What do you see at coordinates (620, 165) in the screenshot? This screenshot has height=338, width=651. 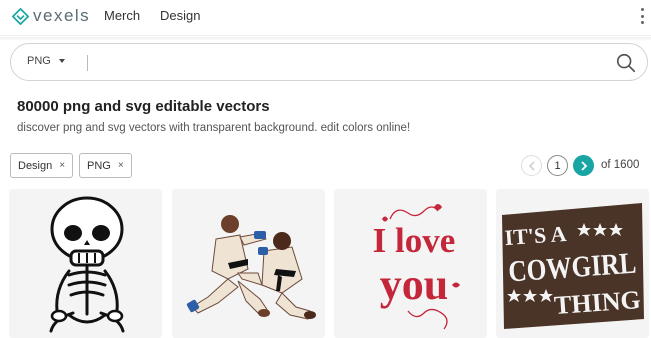 I see `page-count-text: of 1600` at bounding box center [620, 165].